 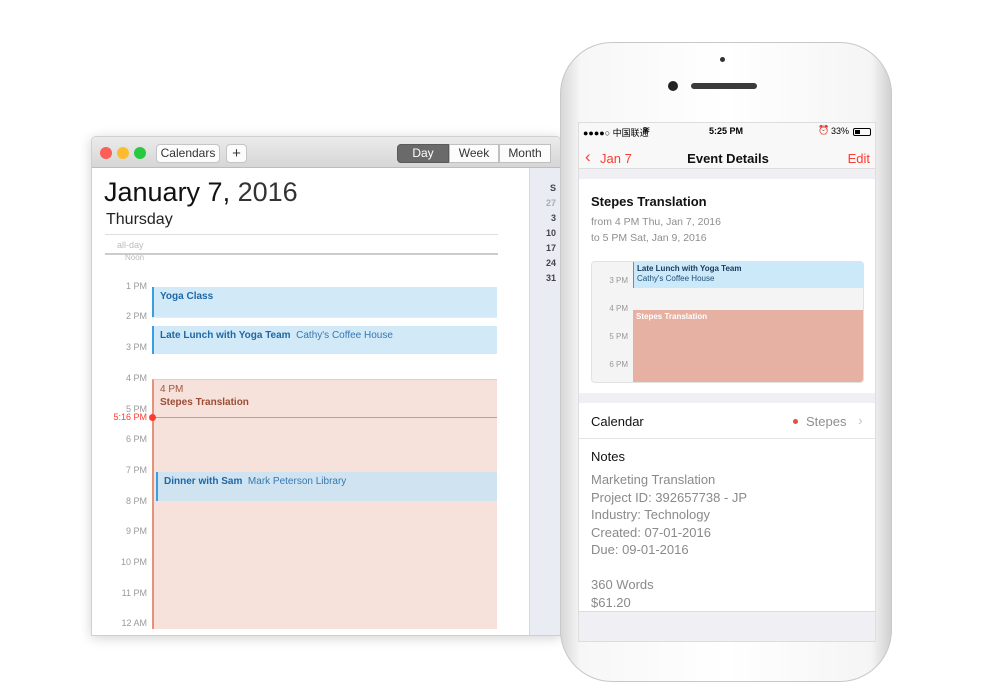 I want to click on event-yoga-class: Yoga Class, so click(x=324, y=302).